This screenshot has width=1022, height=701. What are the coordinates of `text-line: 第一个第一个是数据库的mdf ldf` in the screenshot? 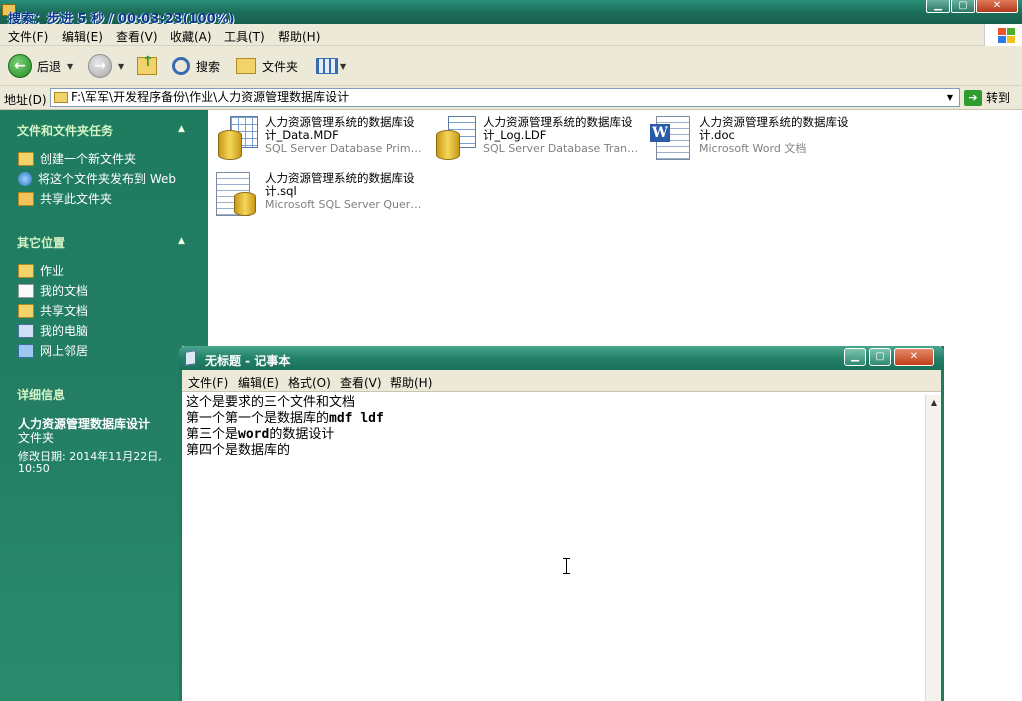 It's located at (285, 418).